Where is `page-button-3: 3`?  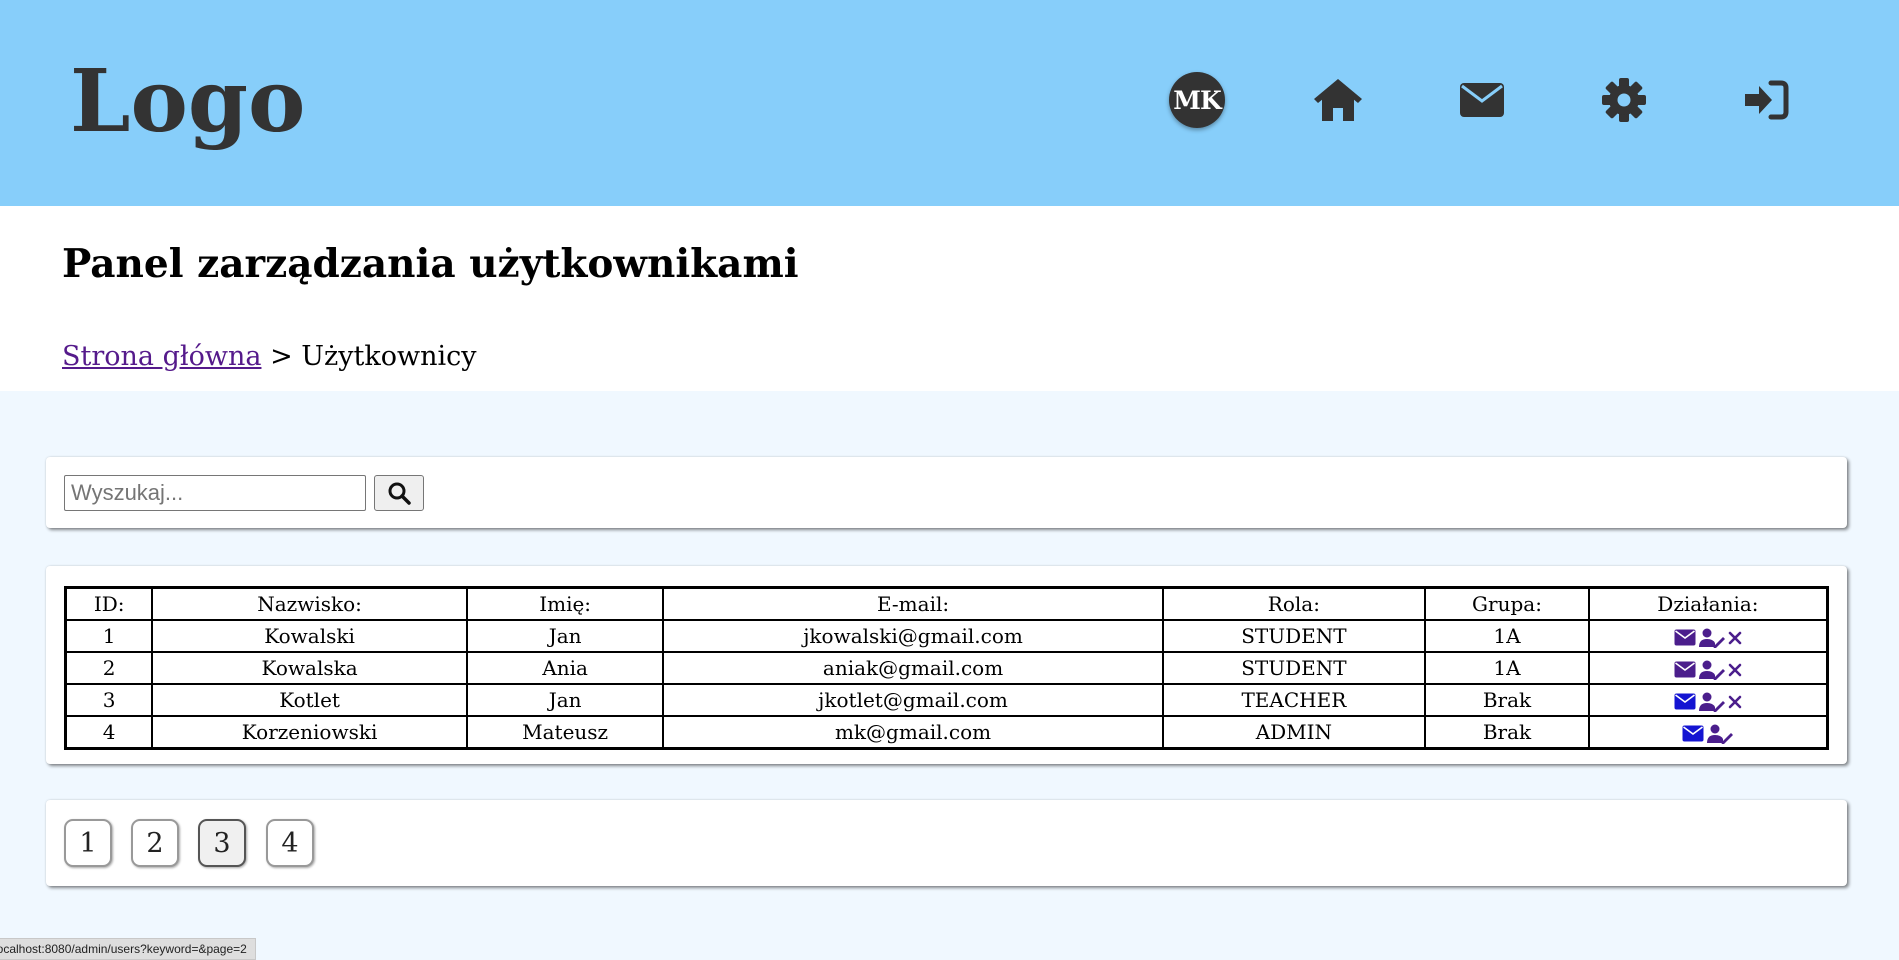 page-button-3: 3 is located at coordinates (222, 843).